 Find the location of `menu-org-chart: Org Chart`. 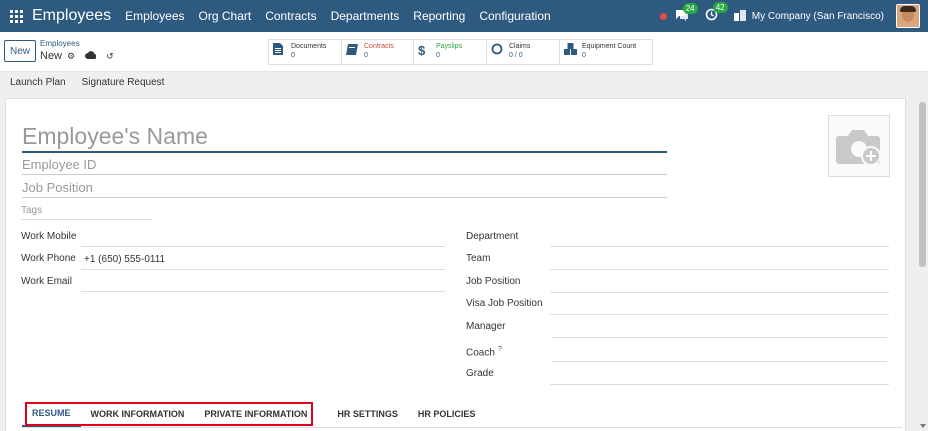

menu-org-chart: Org Chart is located at coordinates (225, 16).